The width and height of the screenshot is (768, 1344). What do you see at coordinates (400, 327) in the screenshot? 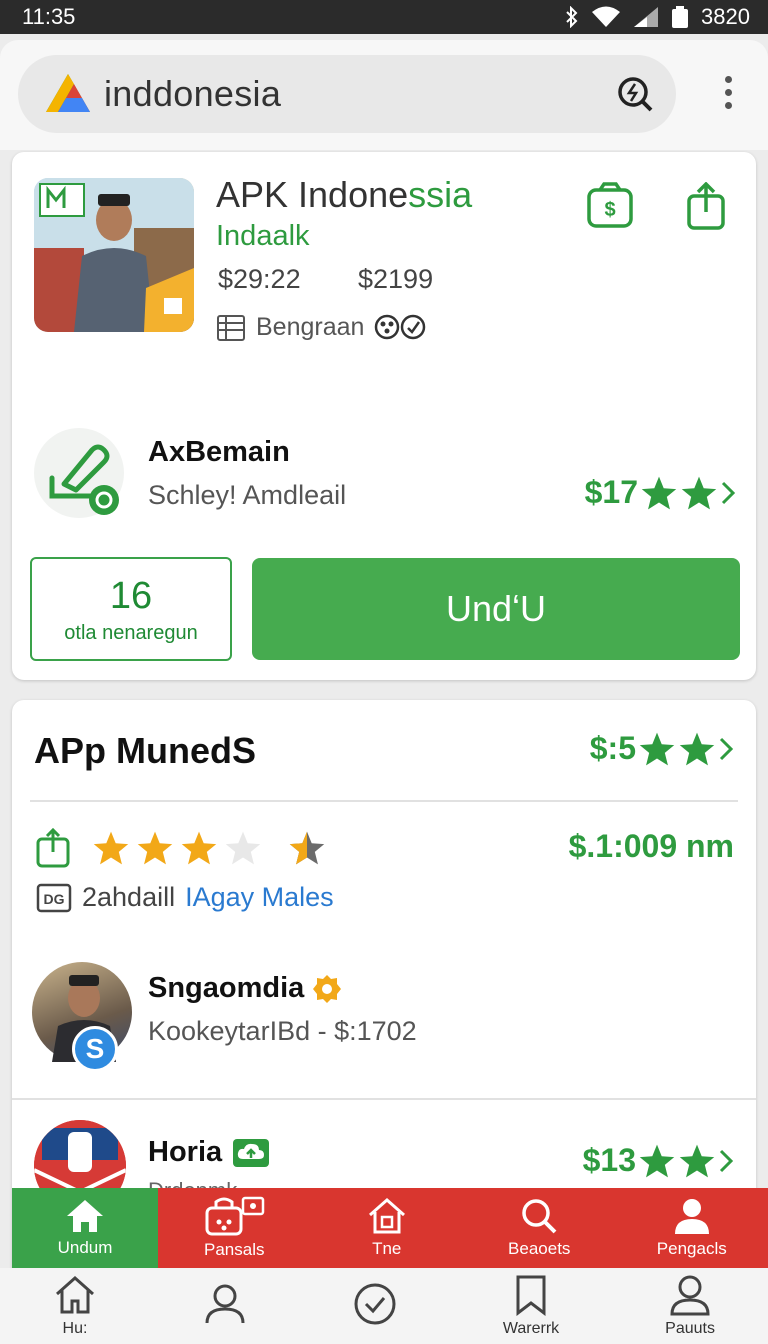
I see `reel-icon` at bounding box center [400, 327].